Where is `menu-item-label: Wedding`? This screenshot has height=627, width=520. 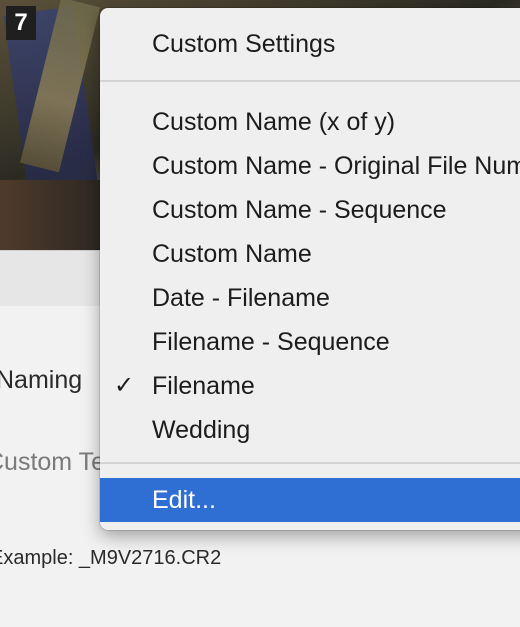 menu-item-label: Wedding is located at coordinates (201, 430).